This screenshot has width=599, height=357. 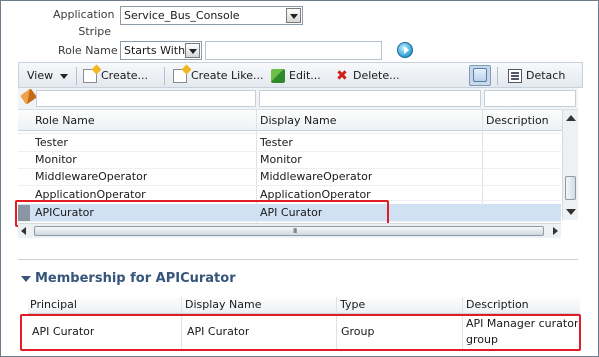 I want to click on search-go-icon, so click(x=405, y=50).